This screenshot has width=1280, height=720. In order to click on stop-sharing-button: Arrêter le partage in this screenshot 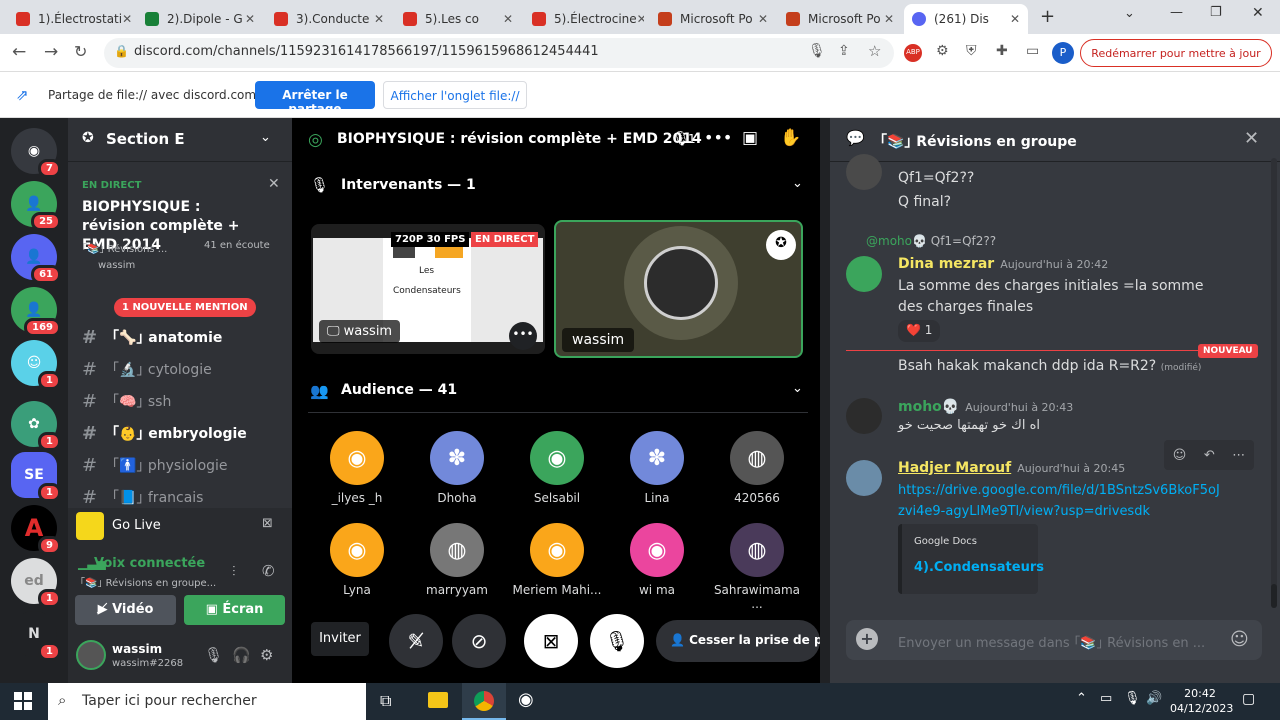, I will do `click(315, 98)`.